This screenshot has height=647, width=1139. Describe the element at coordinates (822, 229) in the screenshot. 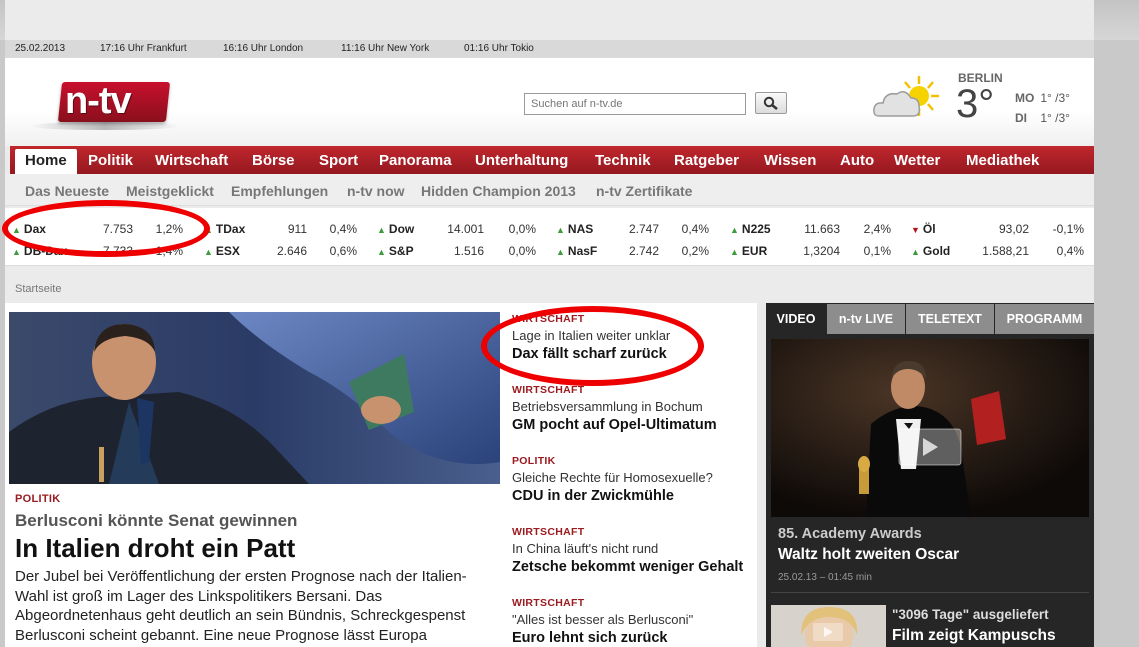

I see `ticker-value: 11.663` at that location.